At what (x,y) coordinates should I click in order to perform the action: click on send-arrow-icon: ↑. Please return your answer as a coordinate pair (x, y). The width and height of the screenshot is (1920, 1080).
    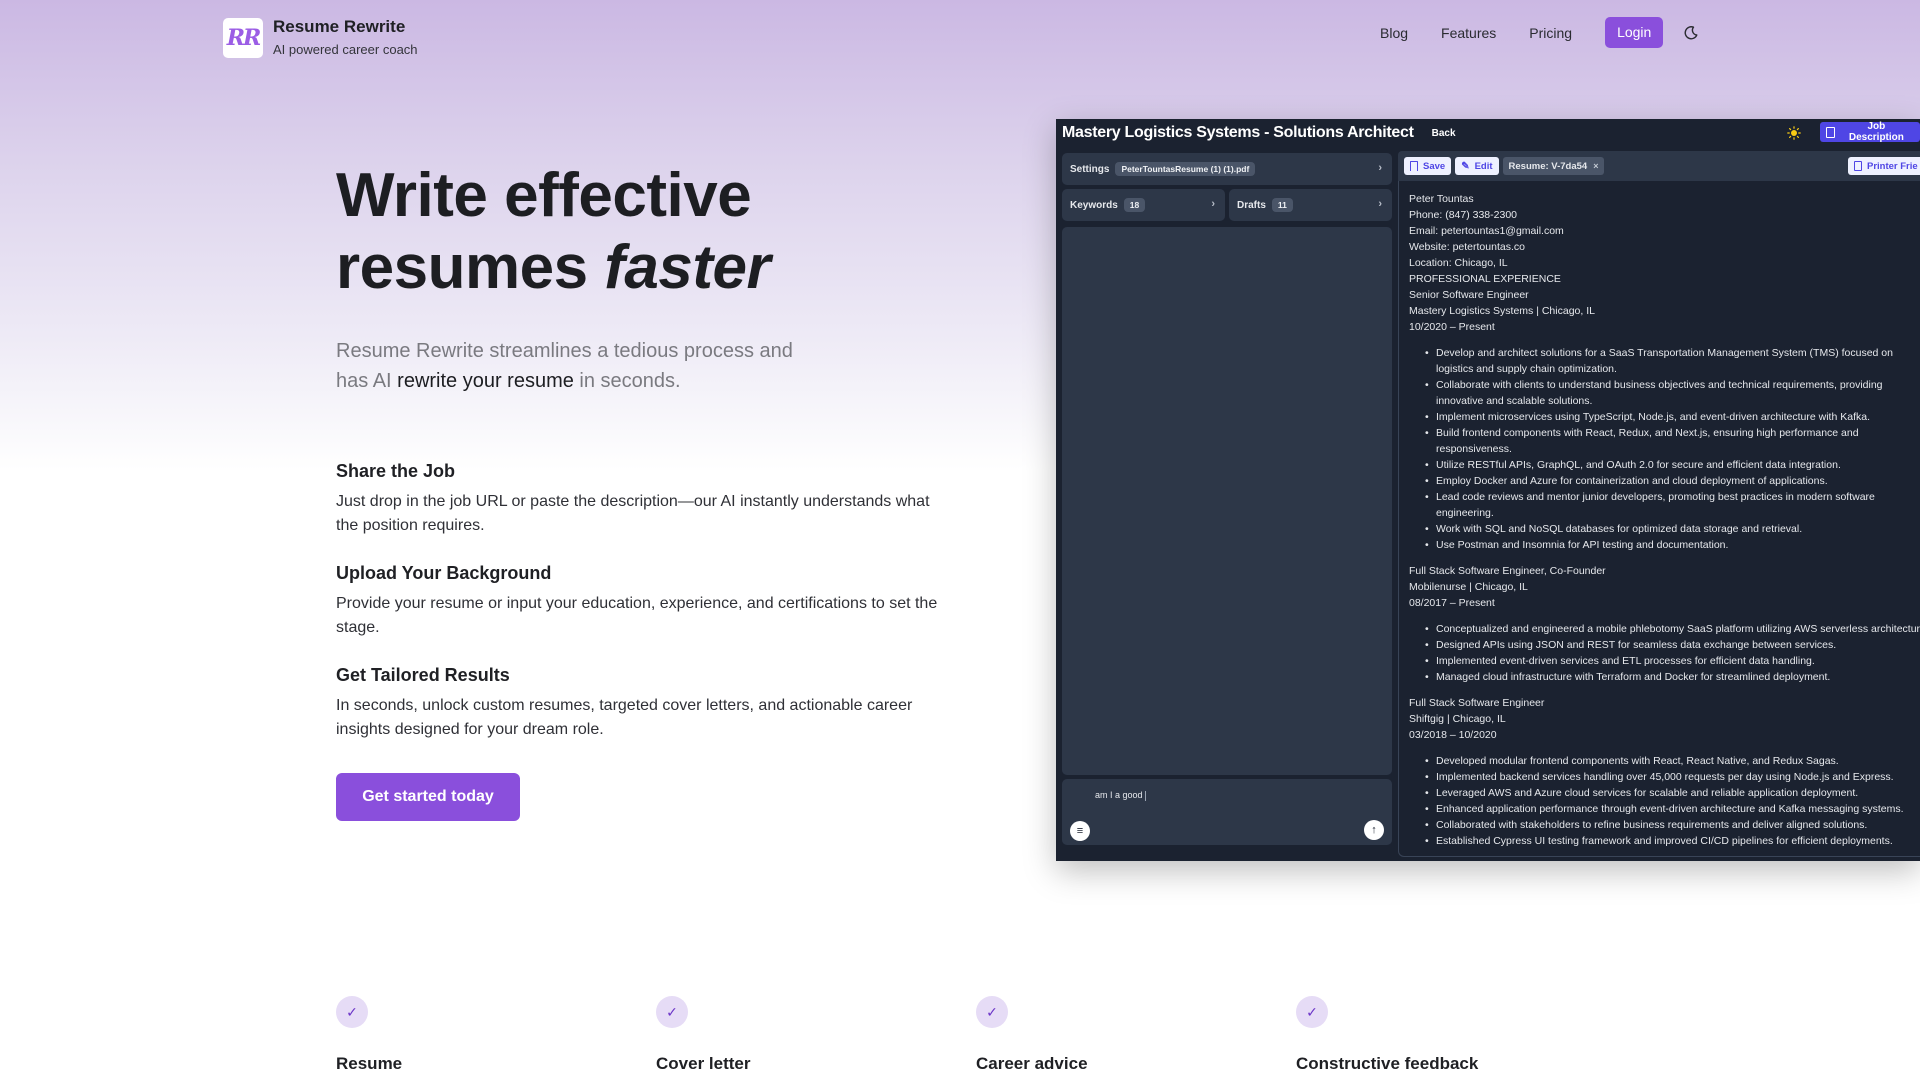
    Looking at the image, I should click on (1374, 830).